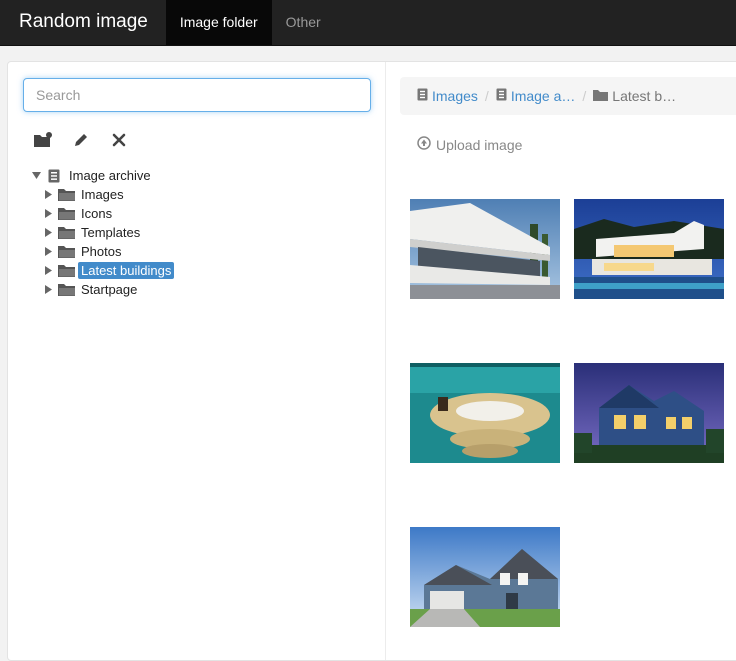 The image size is (736, 661). Describe the element at coordinates (43, 140) in the screenshot. I see `folder-plus-icon` at that location.